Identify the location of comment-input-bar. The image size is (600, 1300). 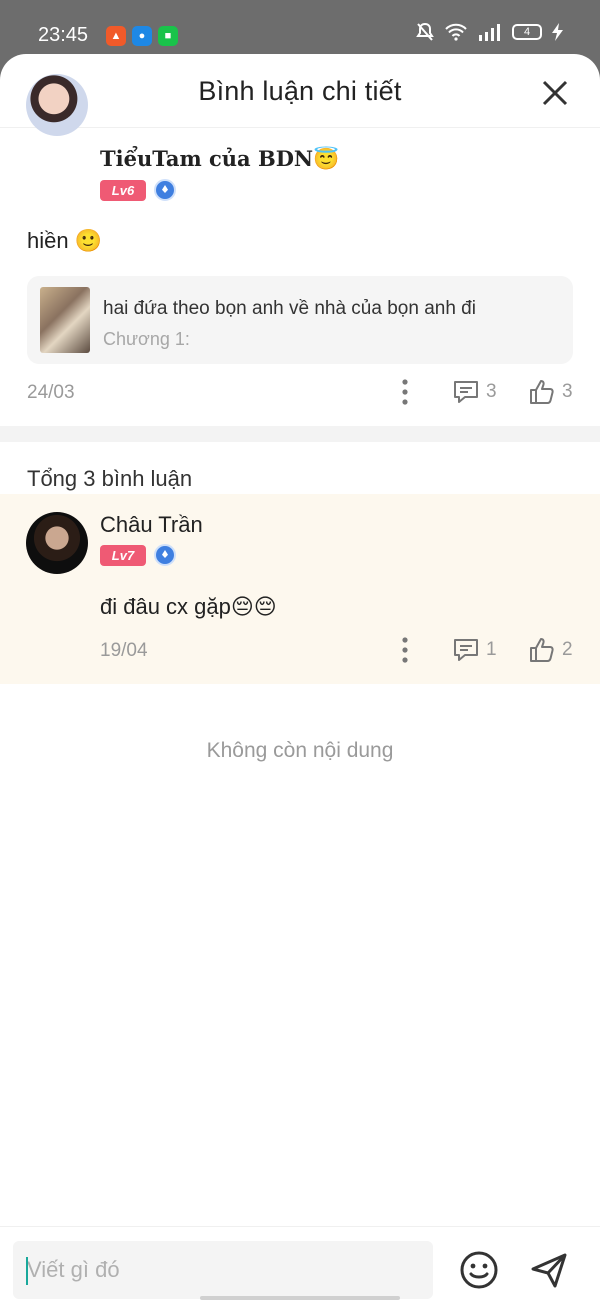
(300, 1263).